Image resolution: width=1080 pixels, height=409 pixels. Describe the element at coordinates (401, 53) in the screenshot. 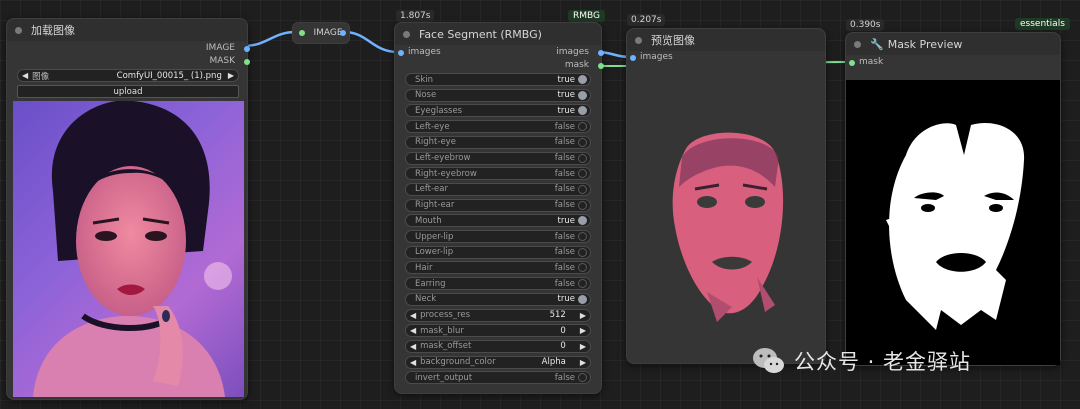

I see `face-input-images-port` at that location.